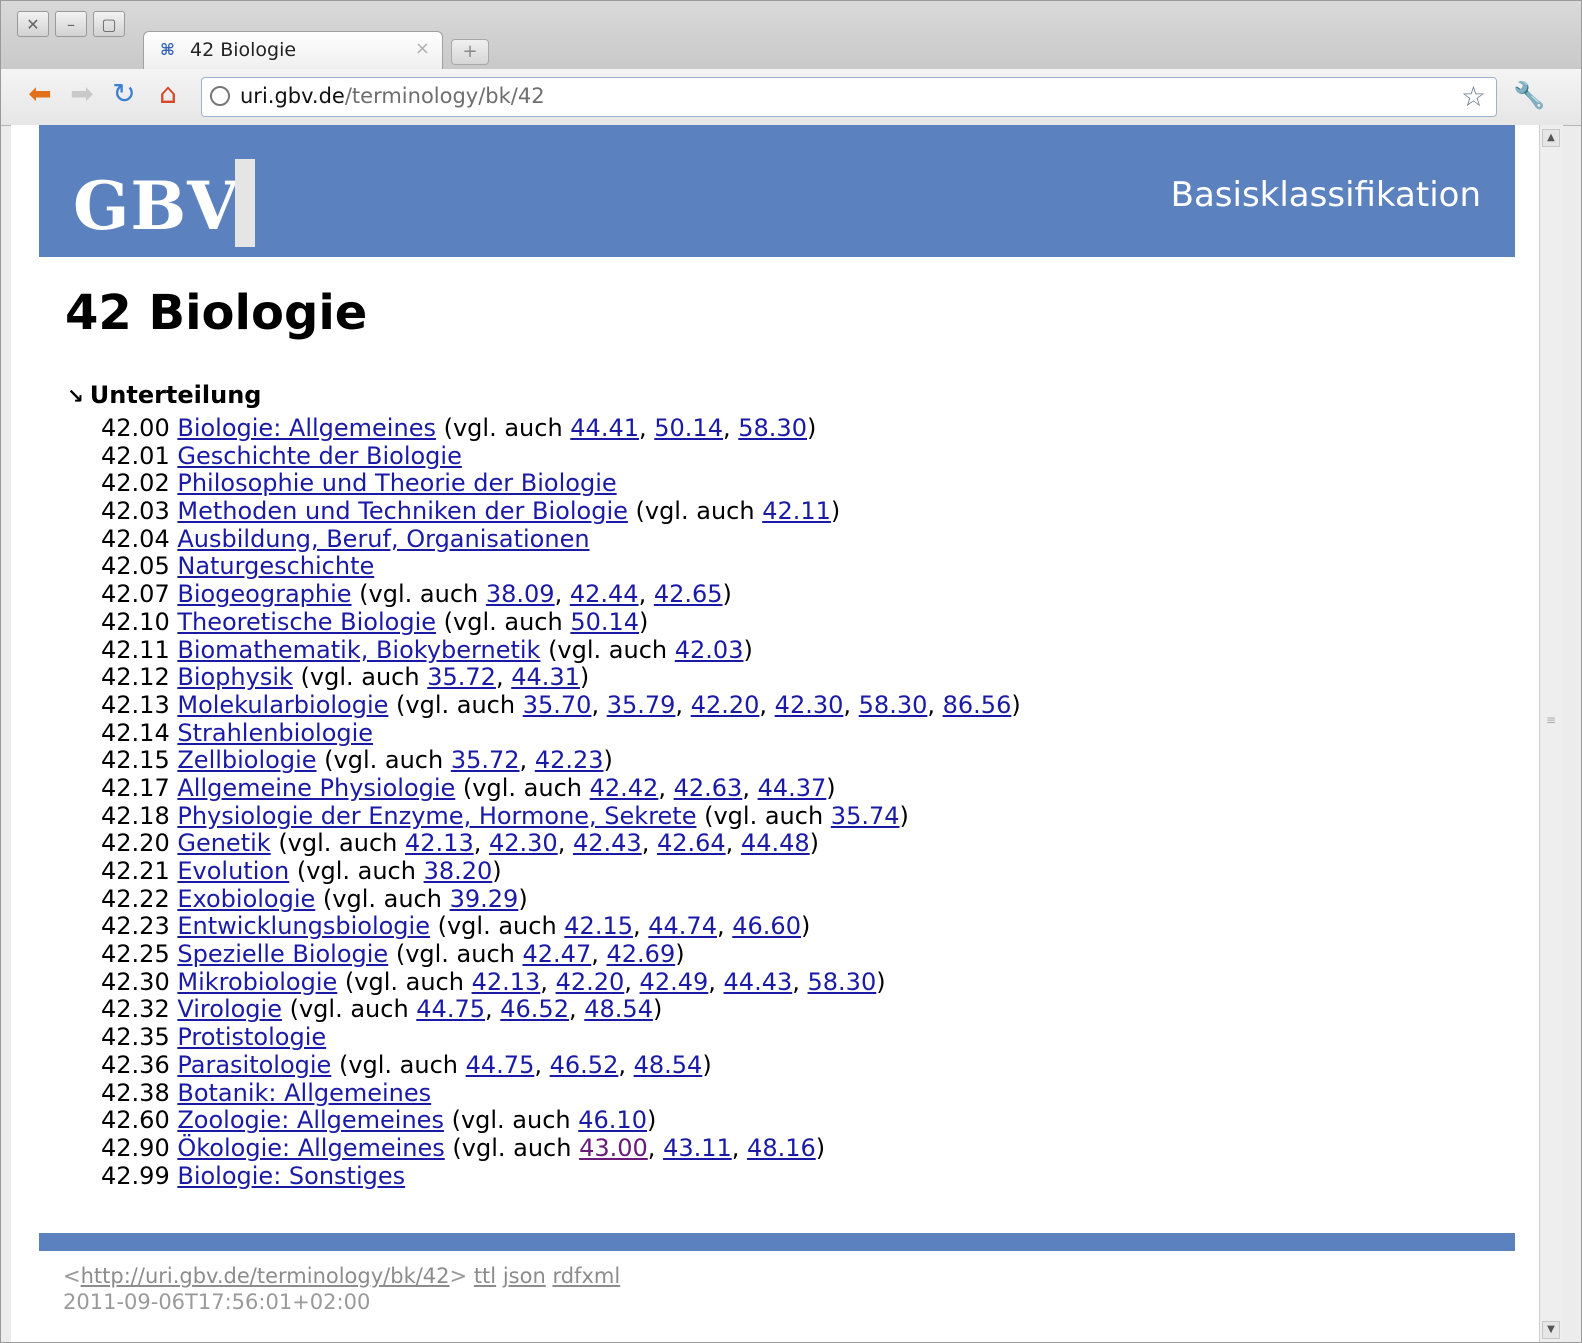 The image size is (1582, 1343). I want to click on see-also-link: 44.43, so click(758, 982).